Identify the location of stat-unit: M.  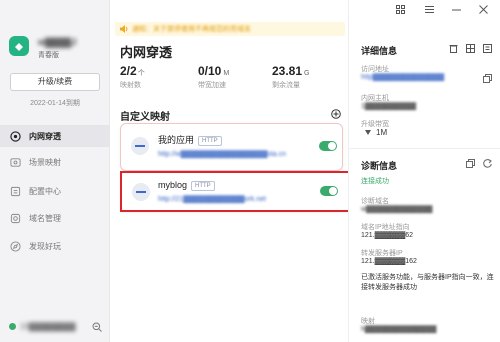
(226, 73).